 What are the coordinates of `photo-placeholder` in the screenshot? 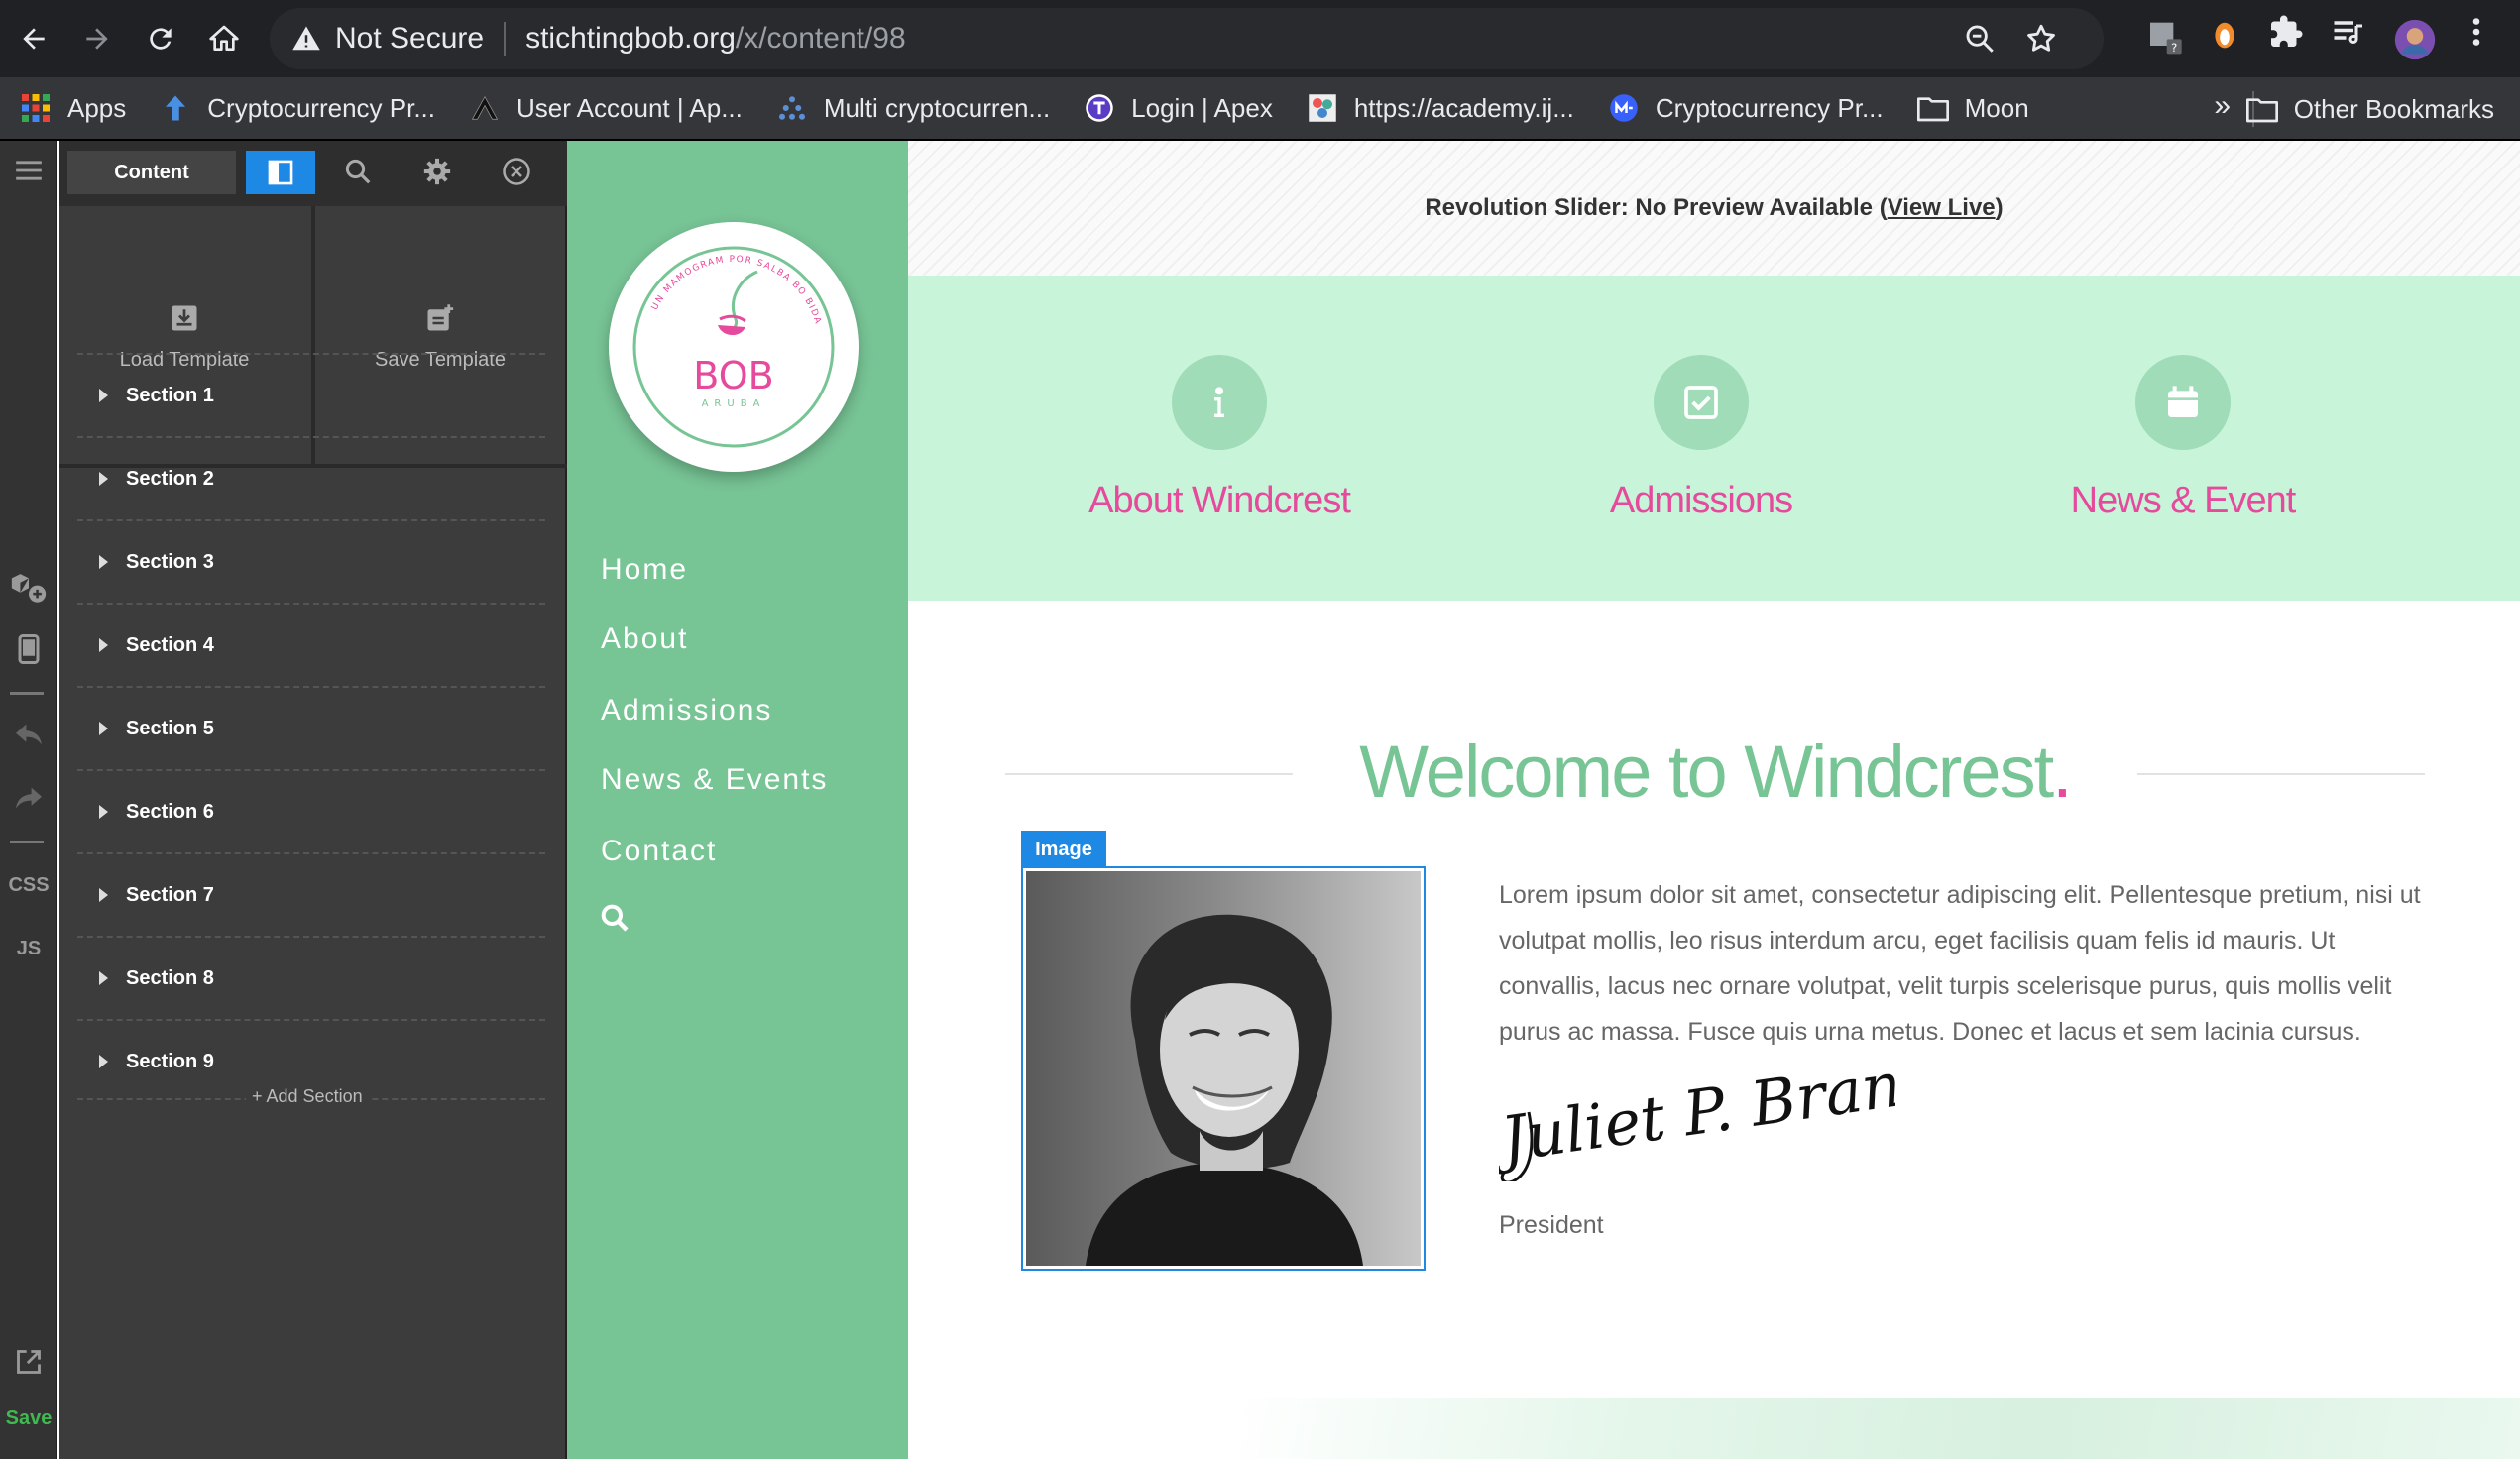 It's located at (1223, 1068).